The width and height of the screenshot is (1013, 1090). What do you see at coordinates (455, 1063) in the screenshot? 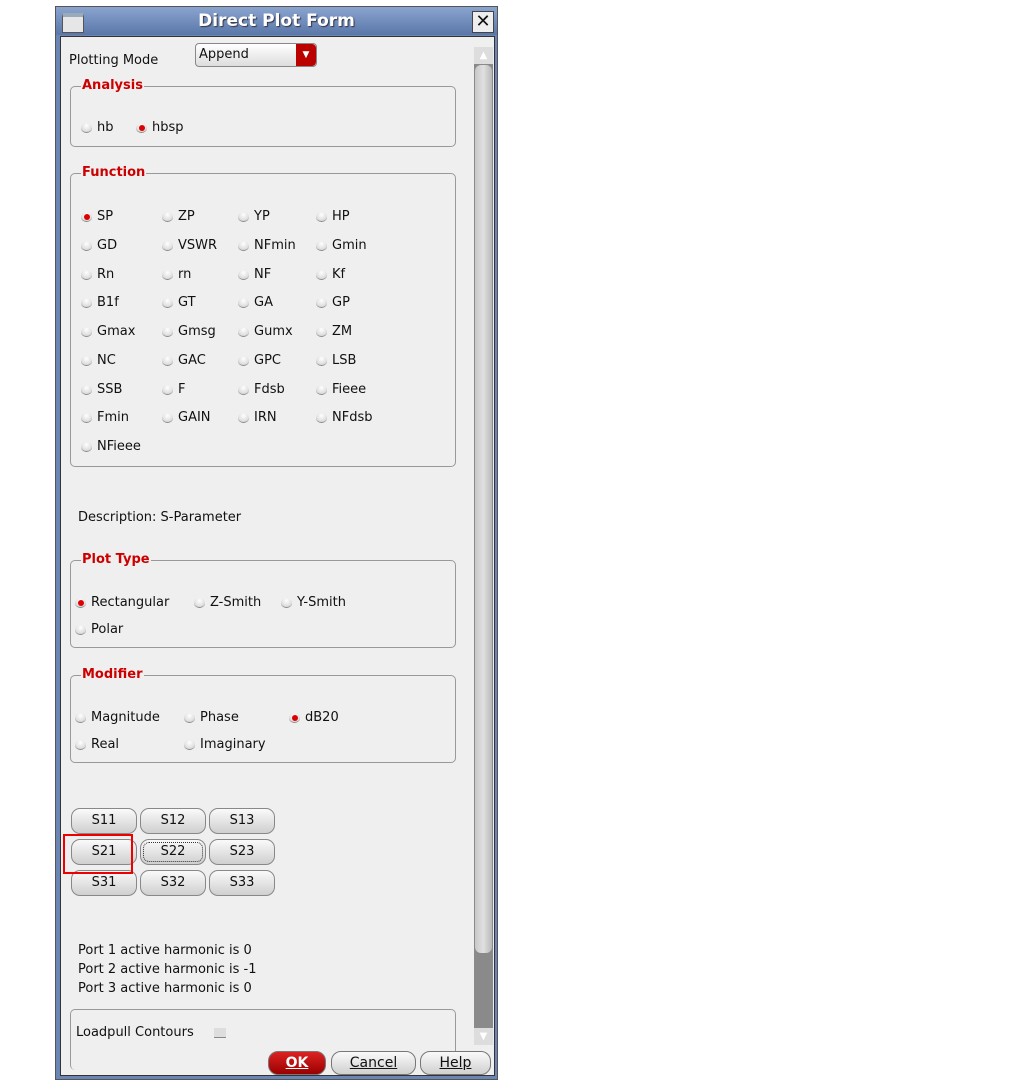
I see `help-button: Help` at bounding box center [455, 1063].